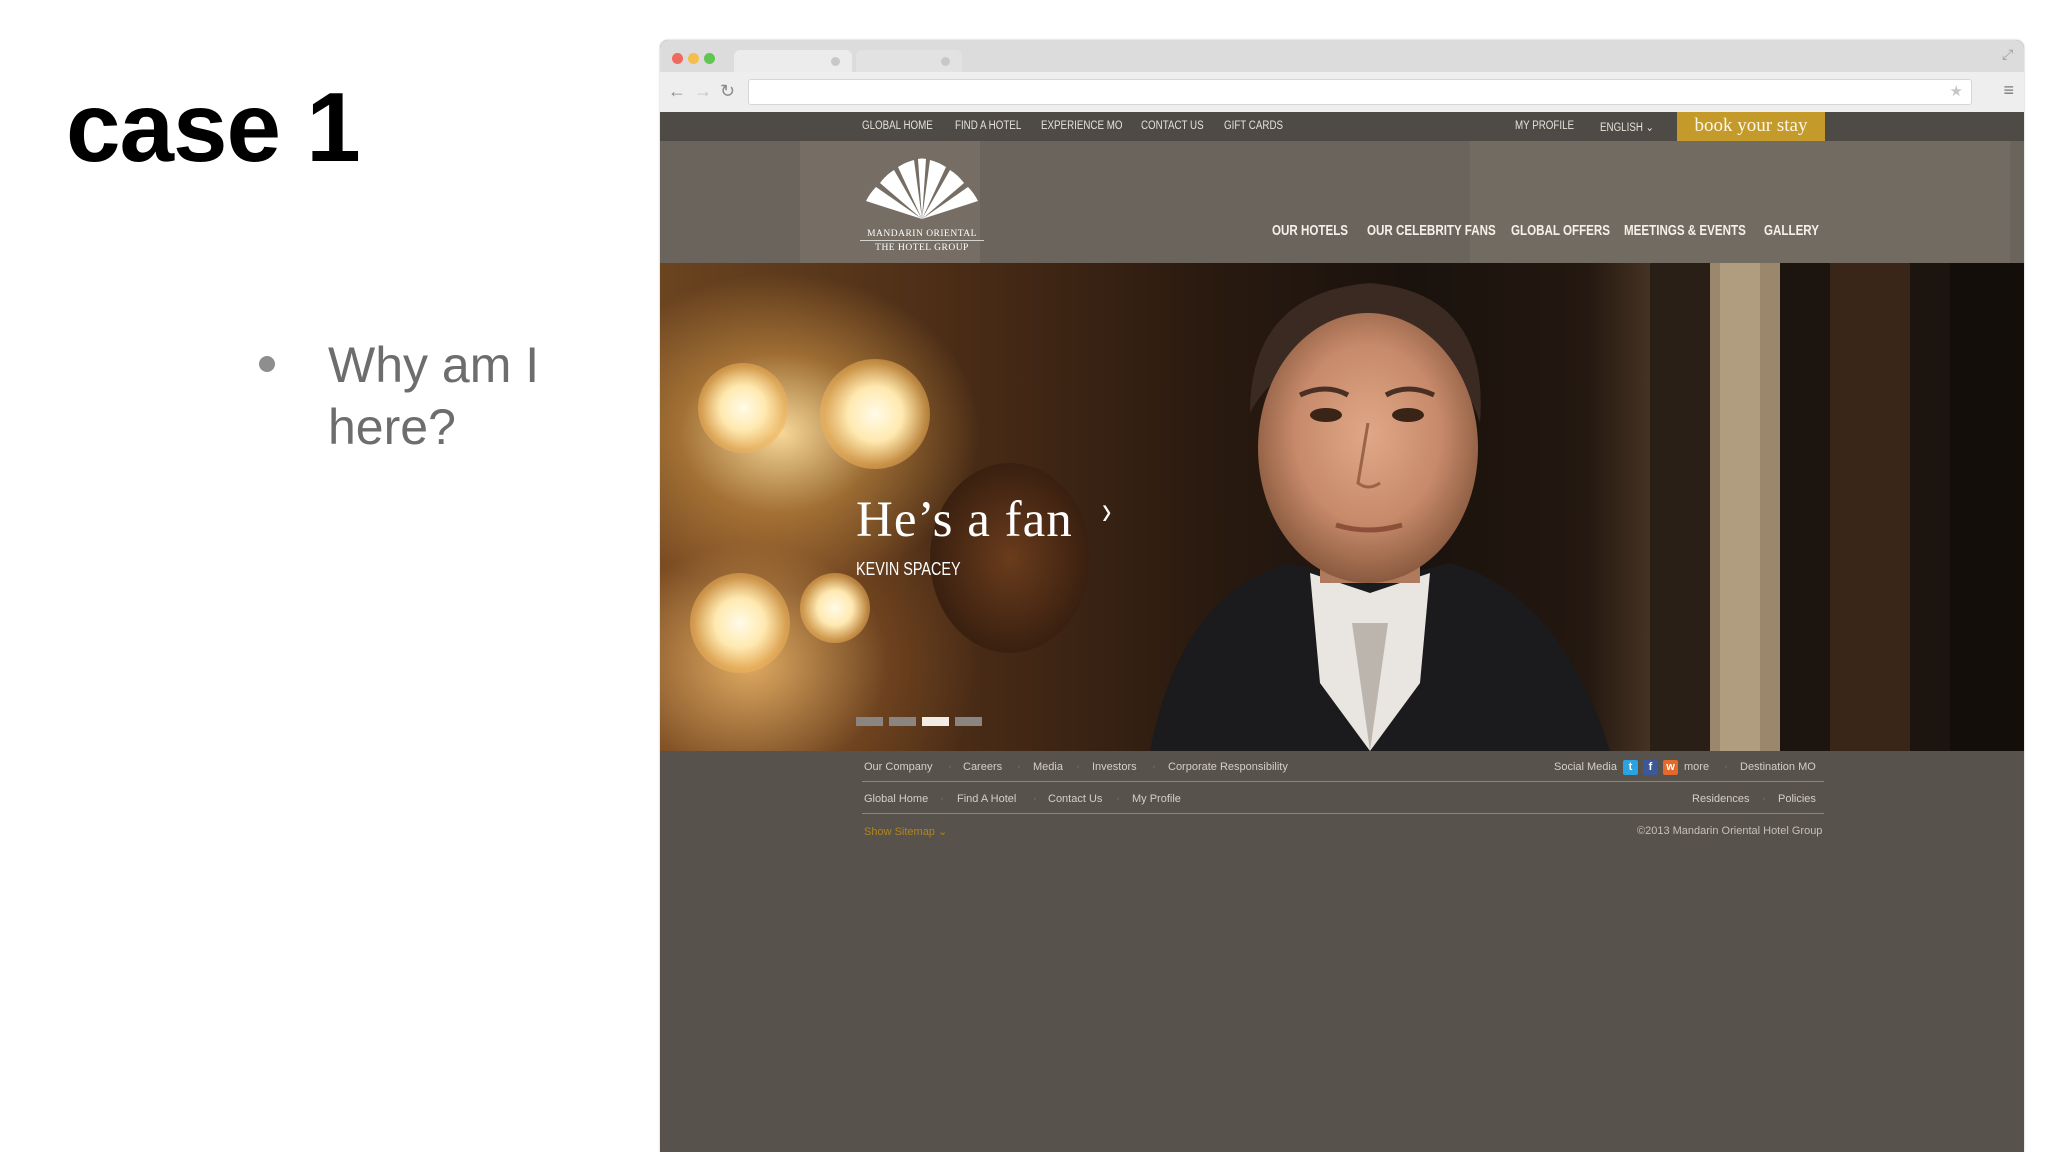  I want to click on maximize-window-icon, so click(709, 58).